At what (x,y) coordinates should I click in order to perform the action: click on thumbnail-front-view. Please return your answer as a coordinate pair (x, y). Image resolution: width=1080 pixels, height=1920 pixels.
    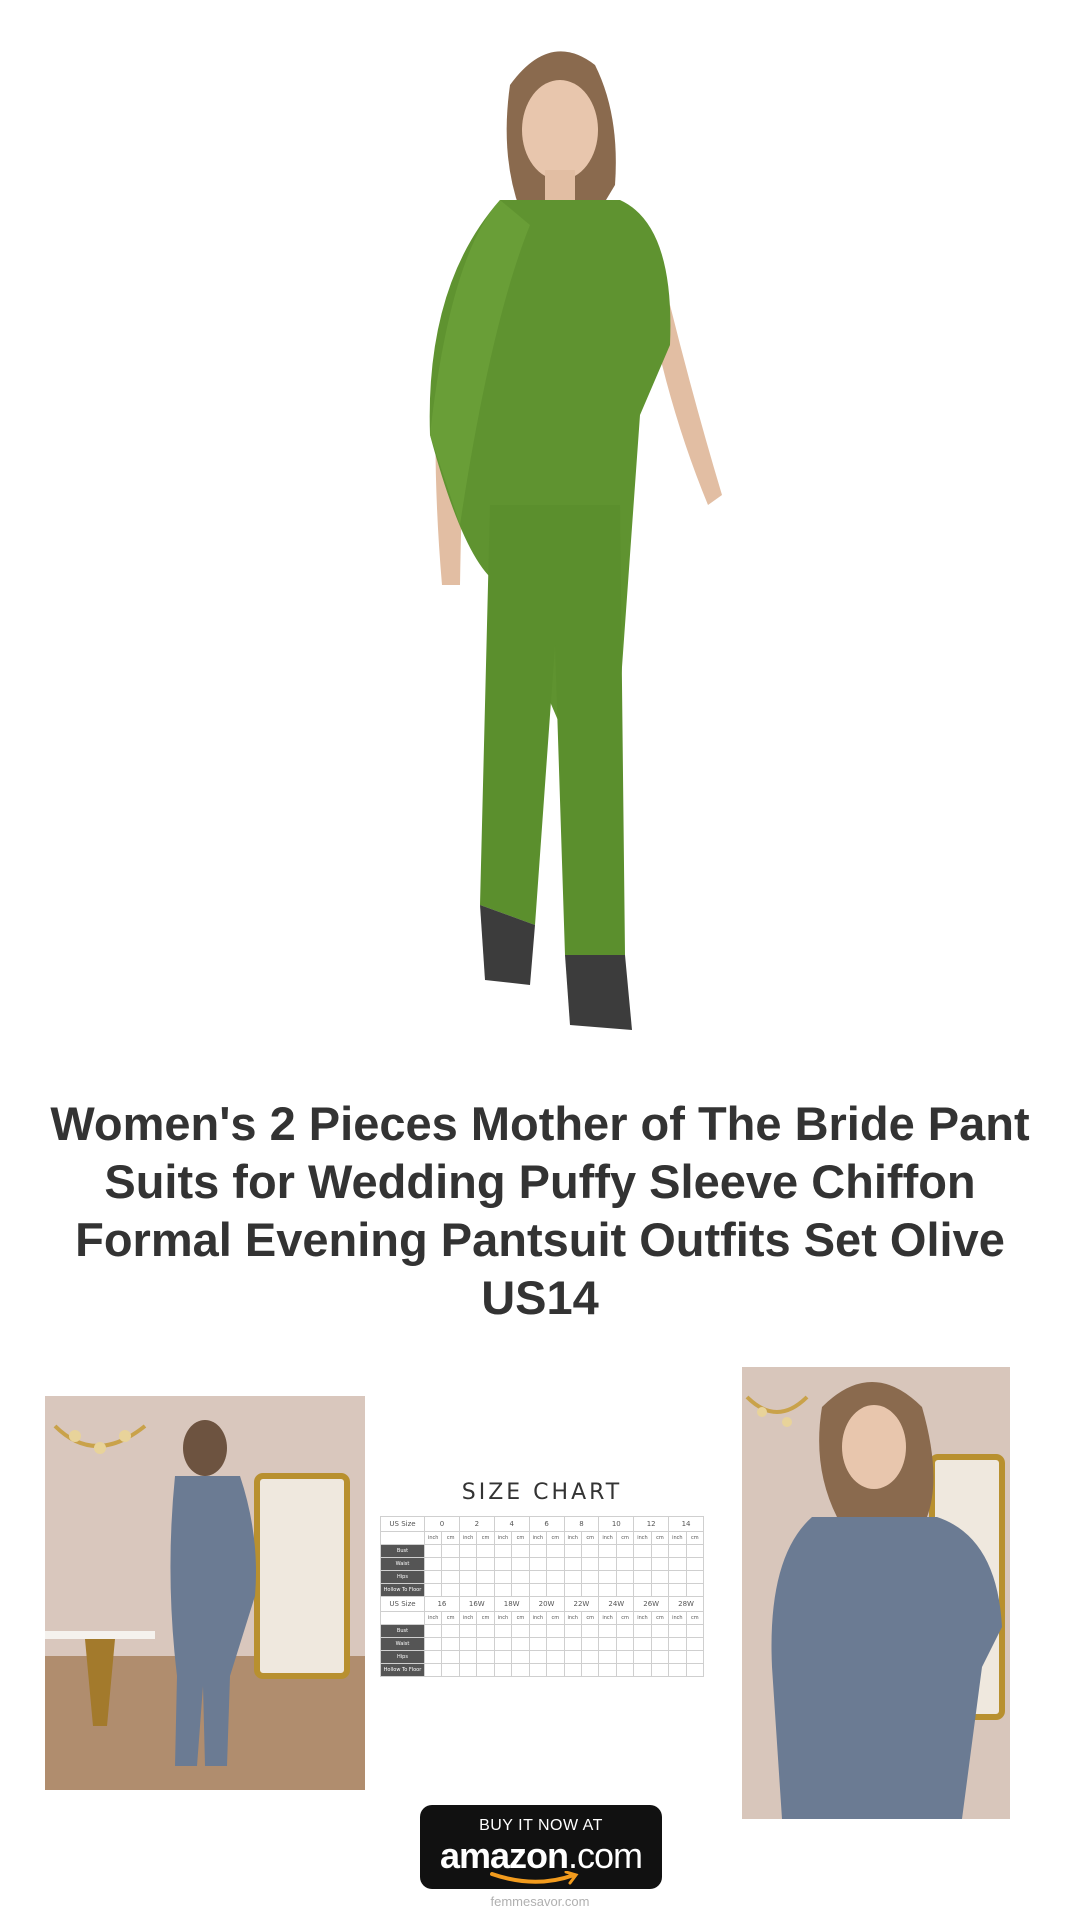
    Looking at the image, I should click on (876, 1593).